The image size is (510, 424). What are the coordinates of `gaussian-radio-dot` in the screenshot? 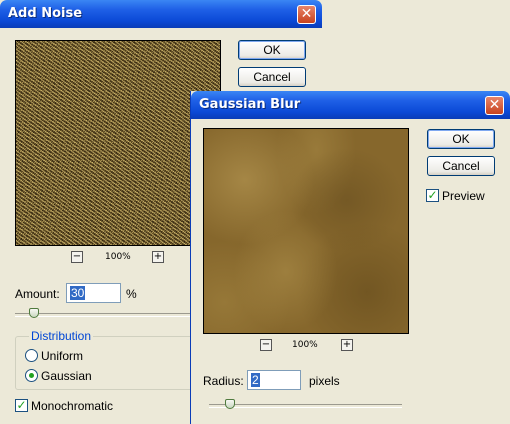 It's located at (31, 375).